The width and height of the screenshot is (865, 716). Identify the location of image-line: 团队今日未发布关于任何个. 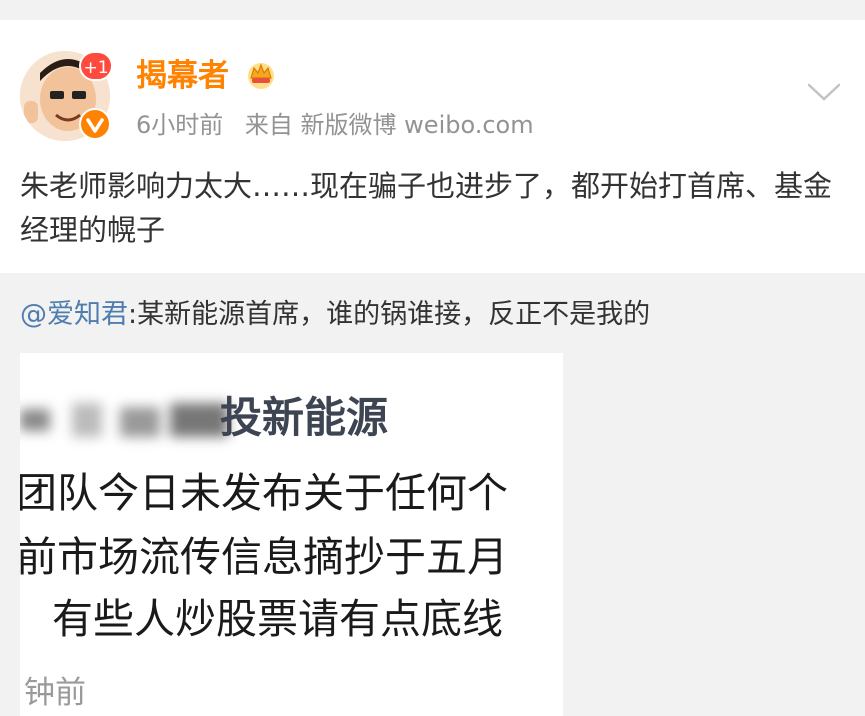
(264, 493).